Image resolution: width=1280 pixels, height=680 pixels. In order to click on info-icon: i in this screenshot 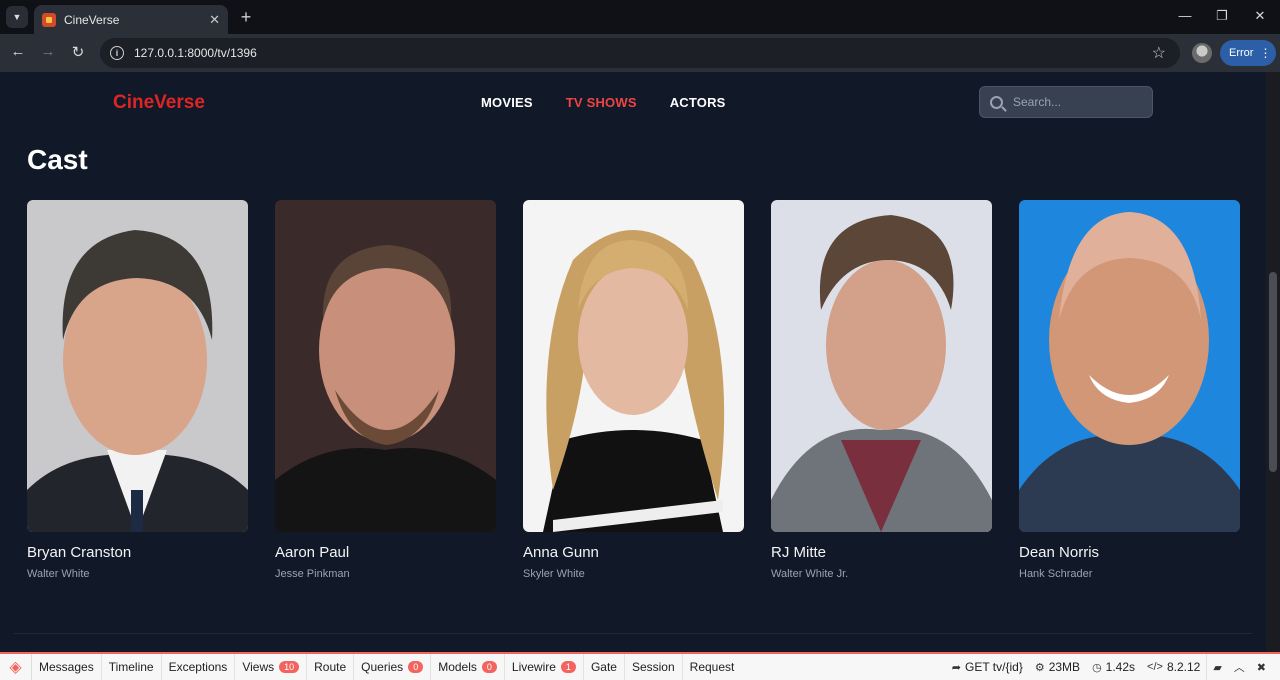, I will do `click(117, 53)`.